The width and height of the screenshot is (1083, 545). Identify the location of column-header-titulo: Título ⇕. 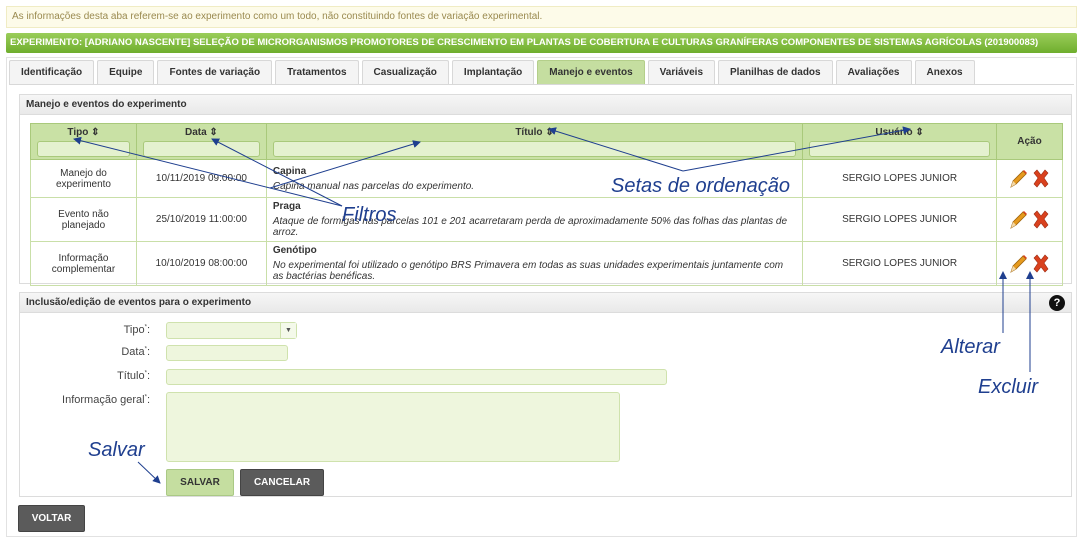
(534, 141).